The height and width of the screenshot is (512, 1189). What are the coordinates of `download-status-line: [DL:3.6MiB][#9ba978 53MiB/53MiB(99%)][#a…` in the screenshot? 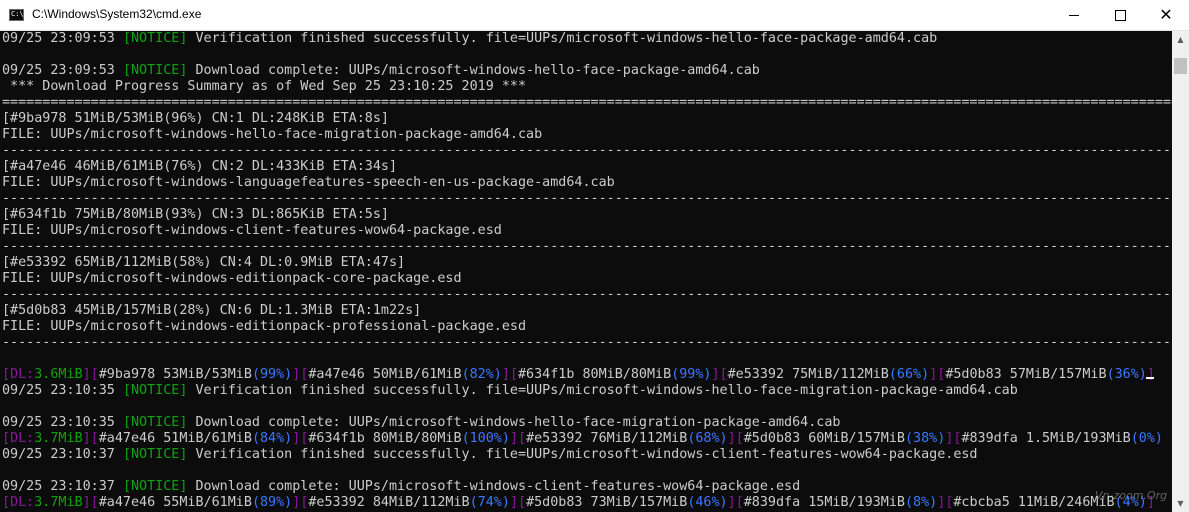 It's located at (578, 374).